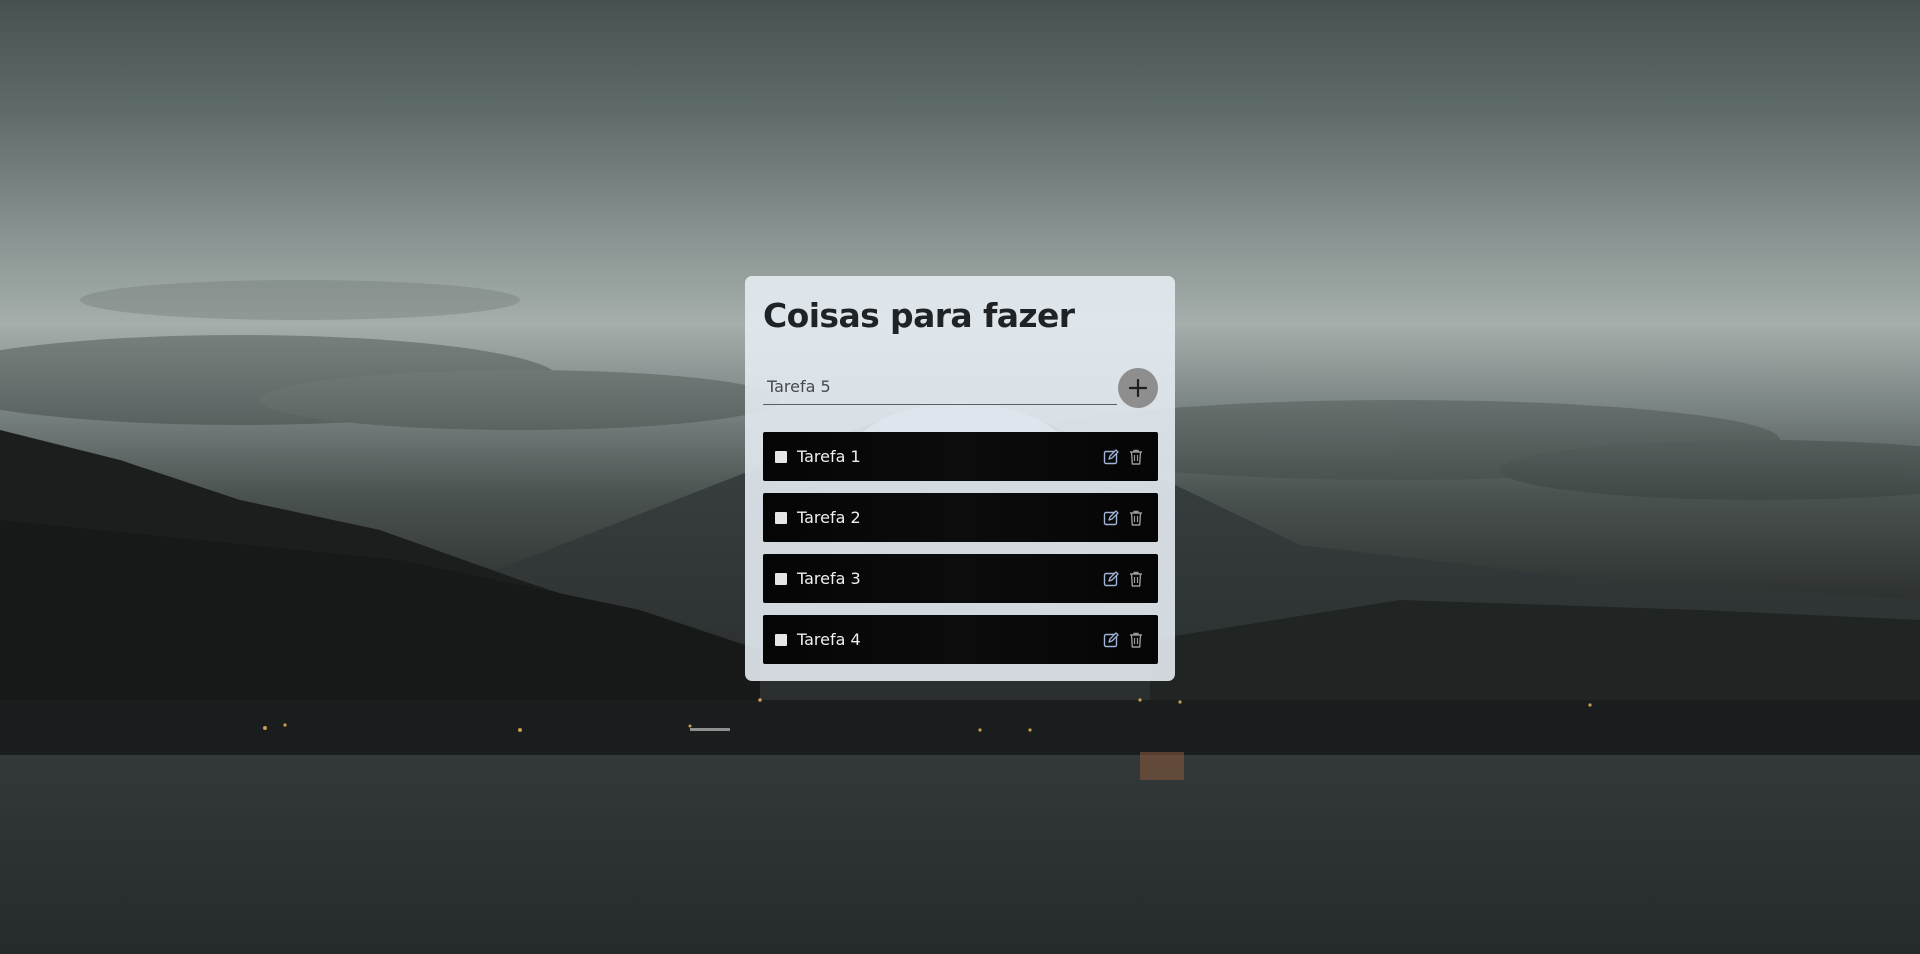 The image size is (1920, 954). I want to click on new-task-input, so click(940, 386).